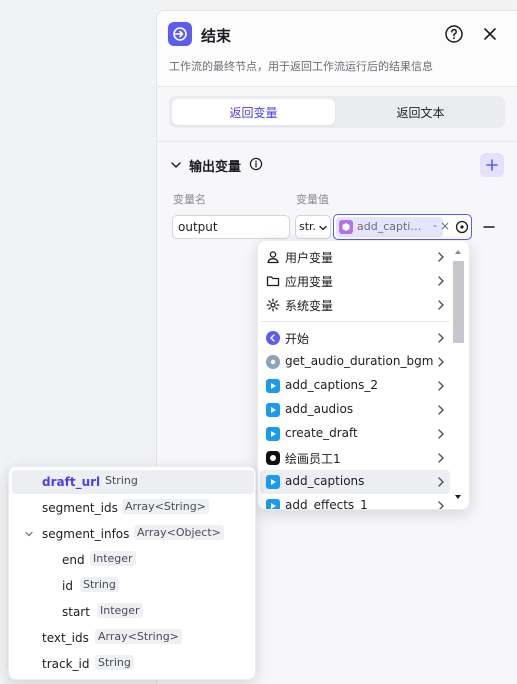 The image size is (517, 684). I want to click on tab-return-variables: 返回变量, so click(253, 112).